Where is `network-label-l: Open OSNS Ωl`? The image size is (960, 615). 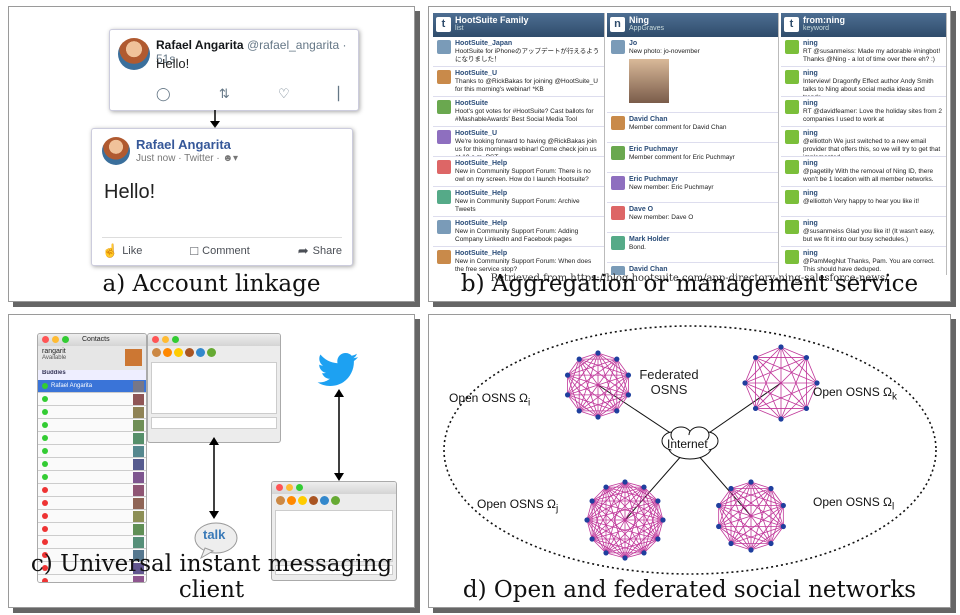
network-label-l: Open OSNS Ωl is located at coordinates (854, 504).